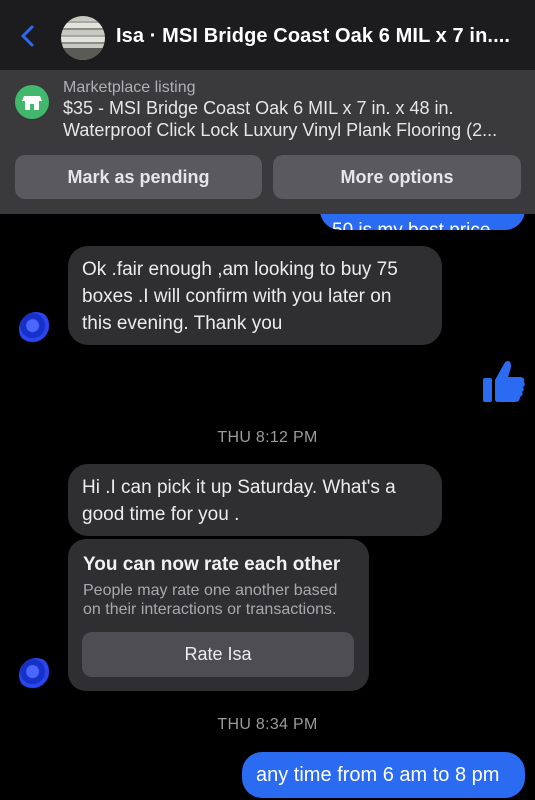  I want to click on message-text: 50 is my best price, so click(411, 223).